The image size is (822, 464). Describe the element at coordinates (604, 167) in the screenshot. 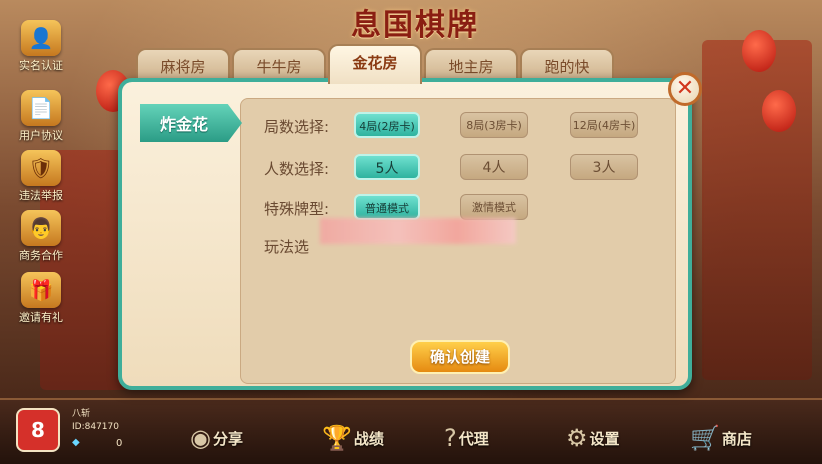

I see `players-option-3: 3人` at that location.